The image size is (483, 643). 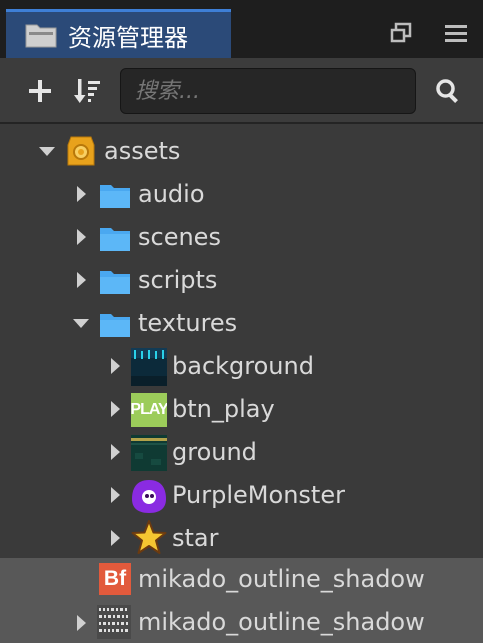 I want to click on tree-item-label: background, so click(x=243, y=366).